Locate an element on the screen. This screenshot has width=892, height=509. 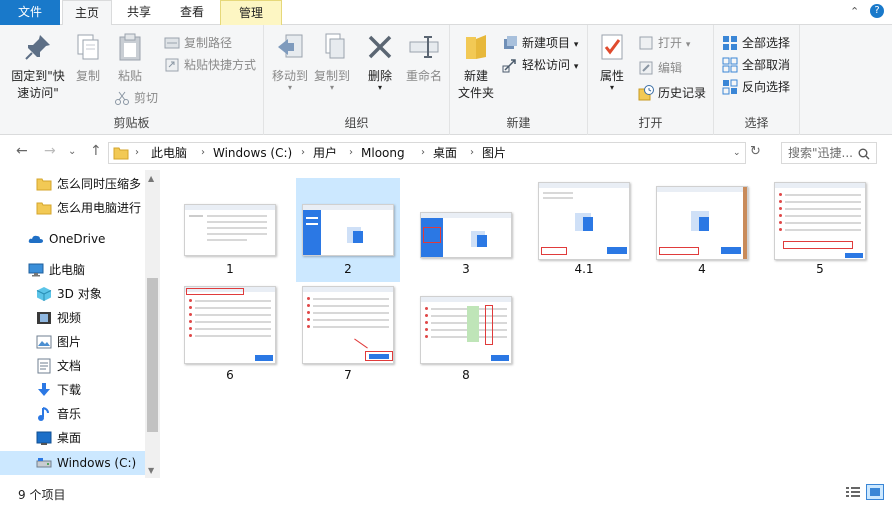
tab-home: 主页 is located at coordinates (87, 13).